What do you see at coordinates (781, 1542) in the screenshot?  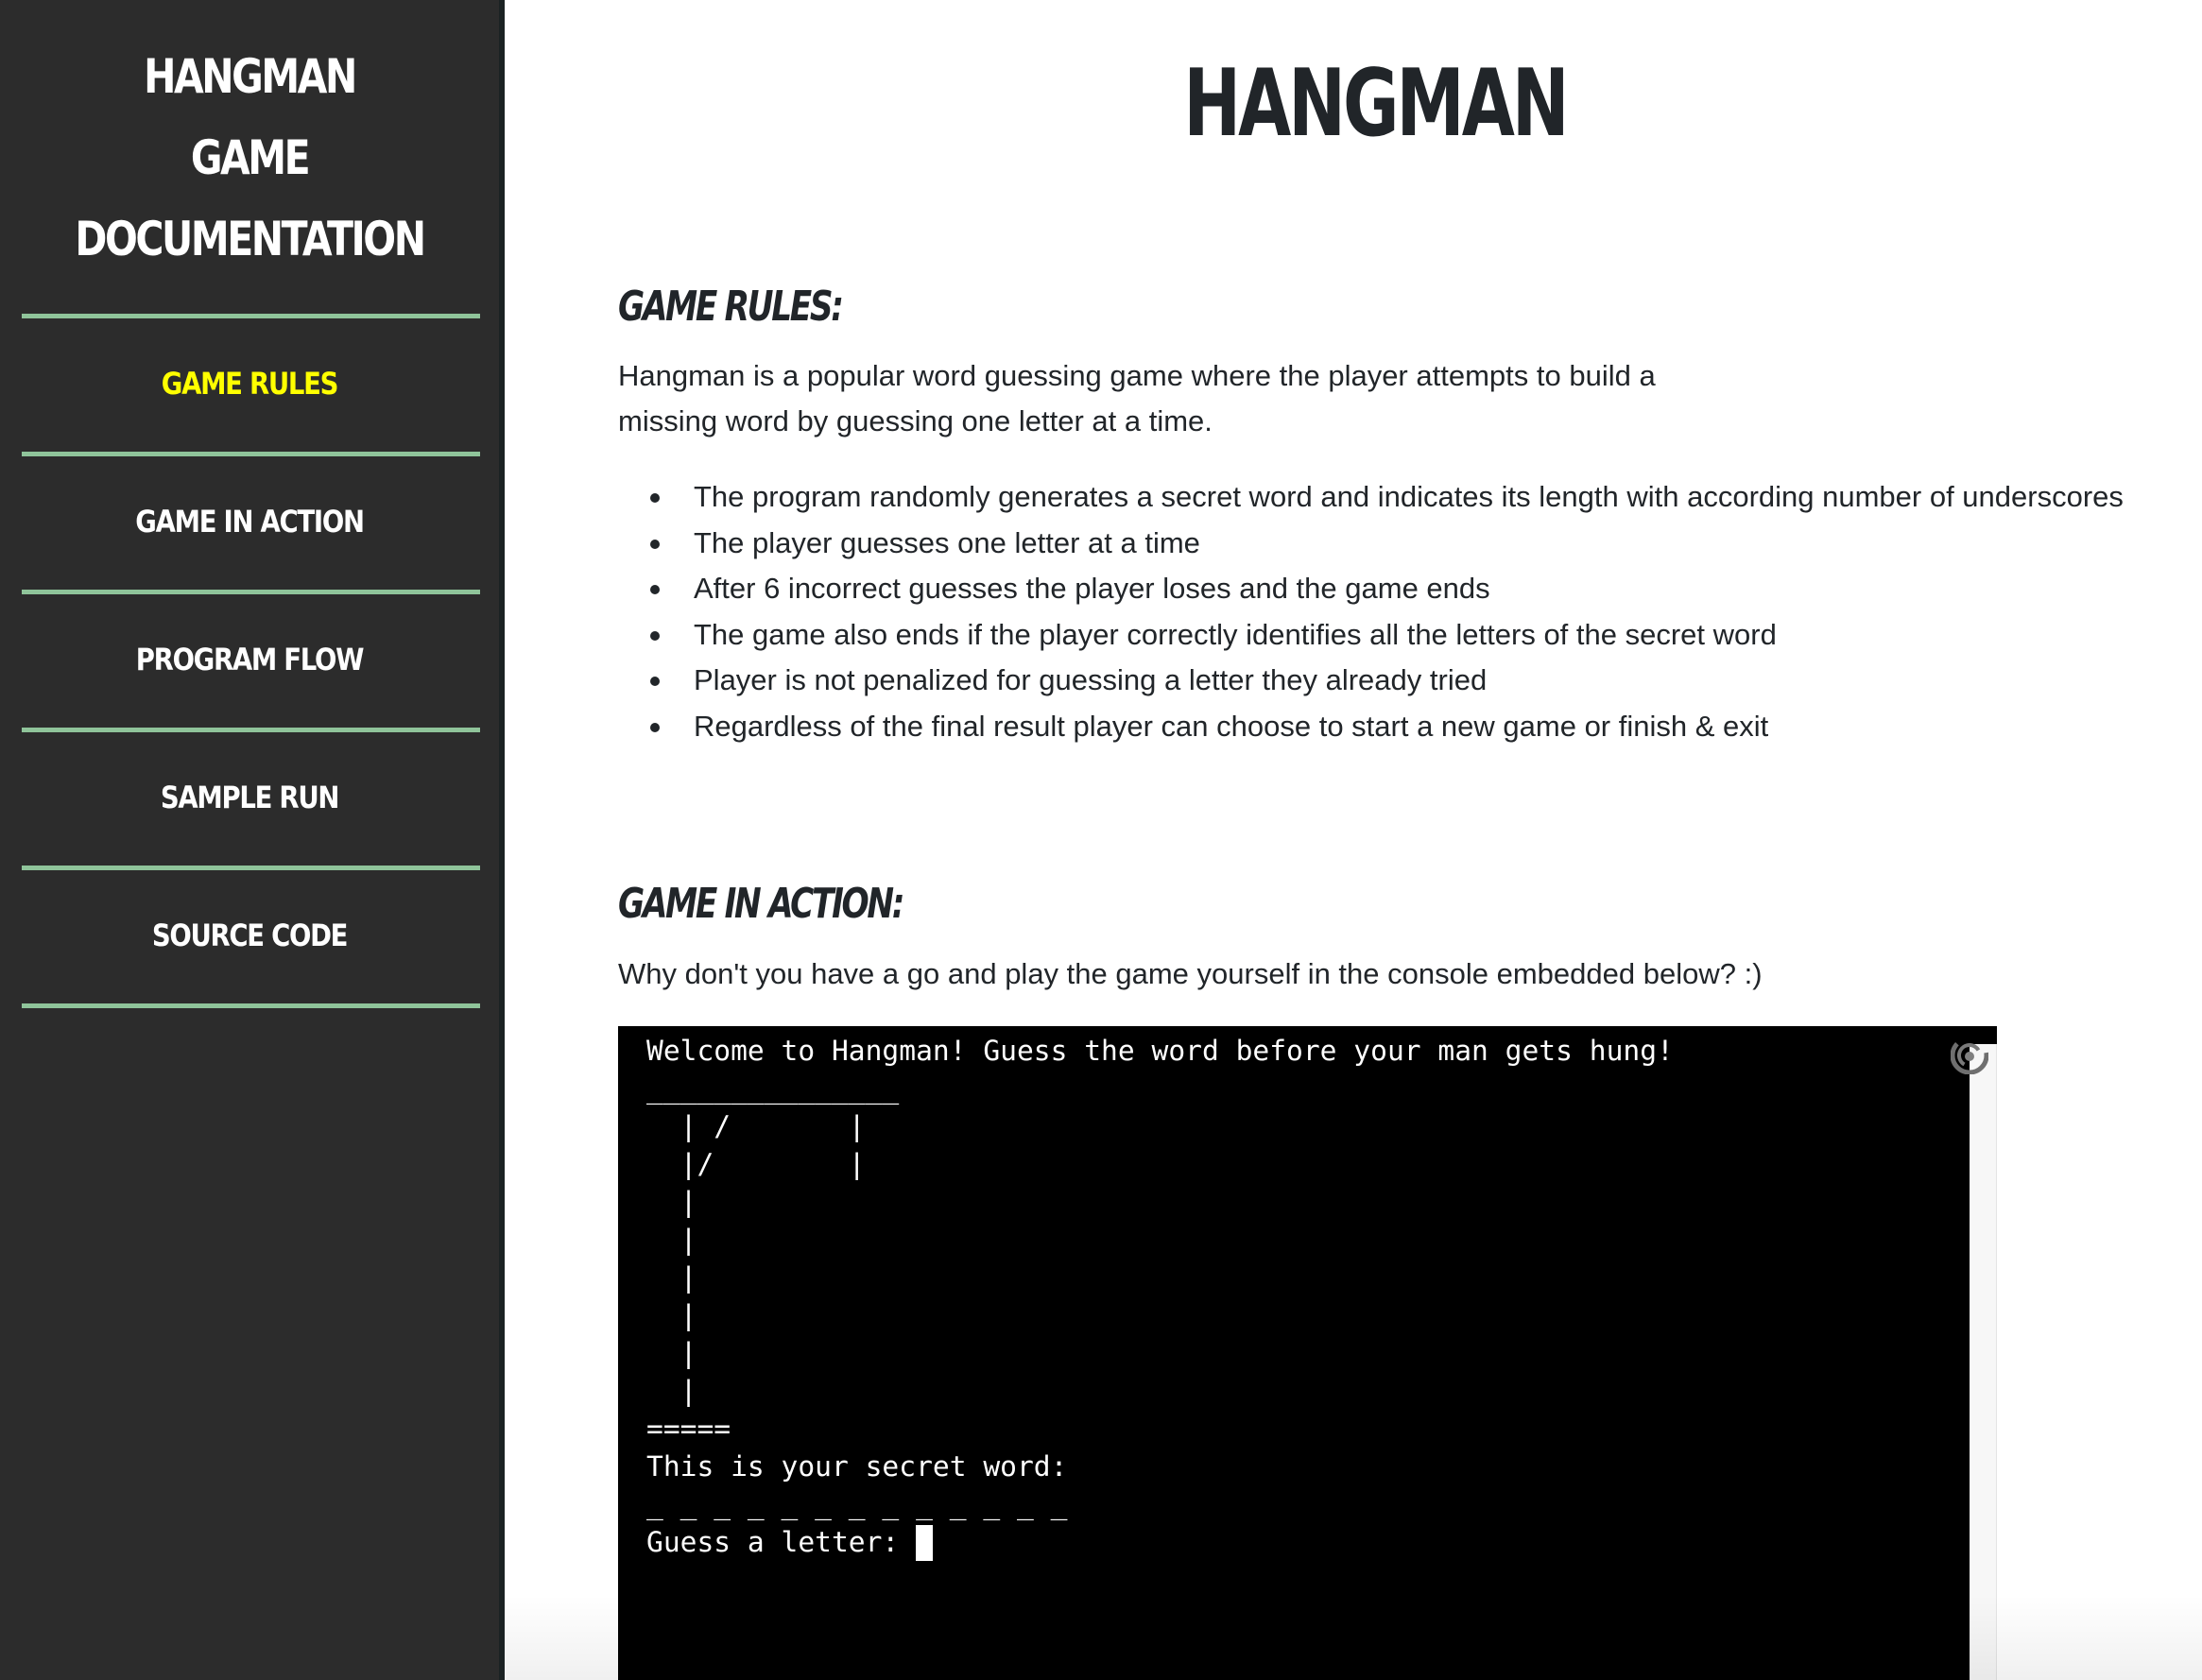 I see `console-prompt: Guess a letter:` at bounding box center [781, 1542].